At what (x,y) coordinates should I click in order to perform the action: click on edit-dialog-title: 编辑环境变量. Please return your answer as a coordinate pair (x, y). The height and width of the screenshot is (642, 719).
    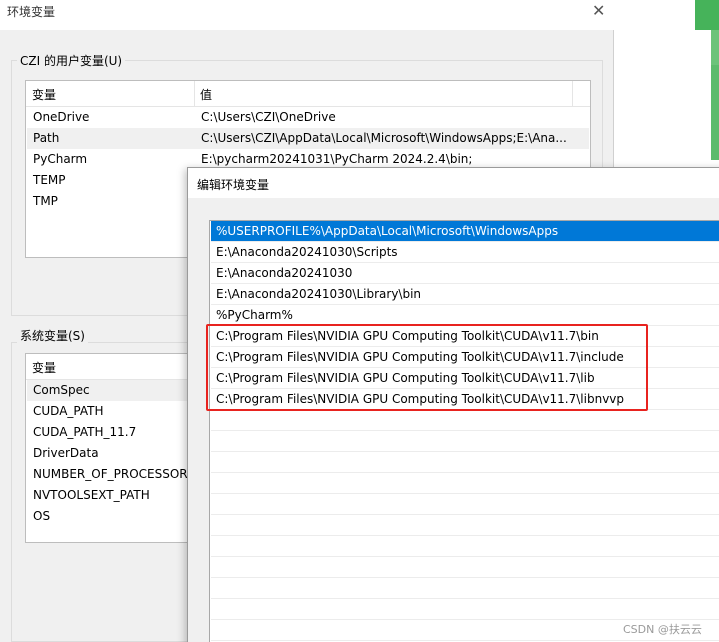
    Looking at the image, I should click on (233, 185).